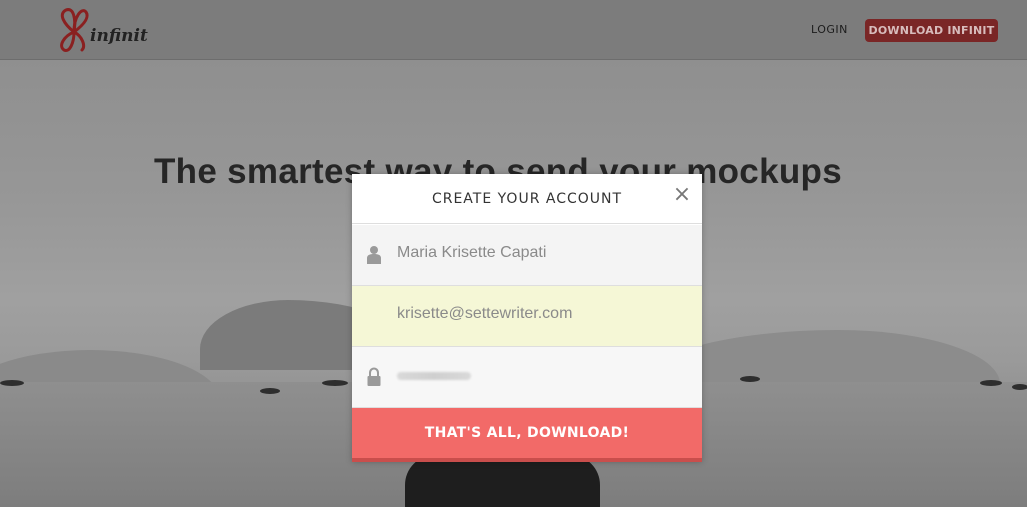 The width and height of the screenshot is (1027, 507). Describe the element at coordinates (527, 377) in the screenshot. I see `password-field` at that location.